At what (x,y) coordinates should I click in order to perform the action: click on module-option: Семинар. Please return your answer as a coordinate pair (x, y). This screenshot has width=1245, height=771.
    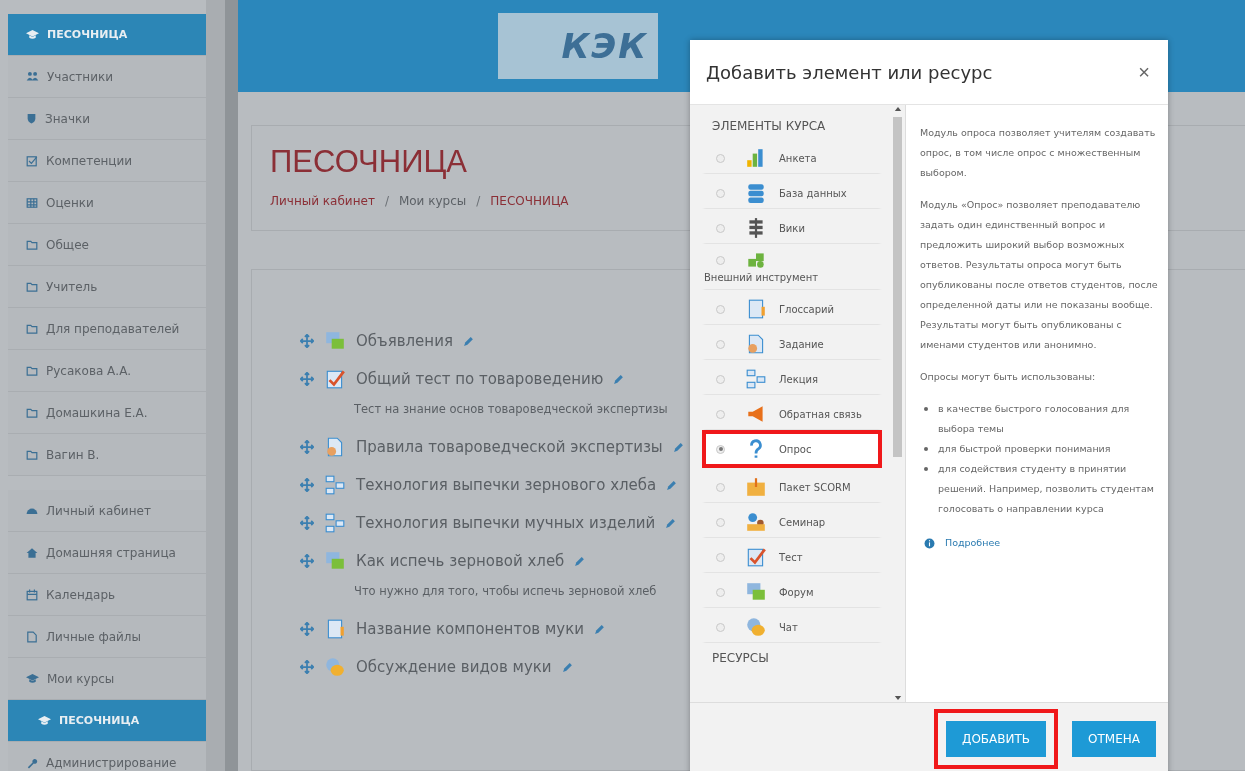
    Looking at the image, I should click on (792, 520).